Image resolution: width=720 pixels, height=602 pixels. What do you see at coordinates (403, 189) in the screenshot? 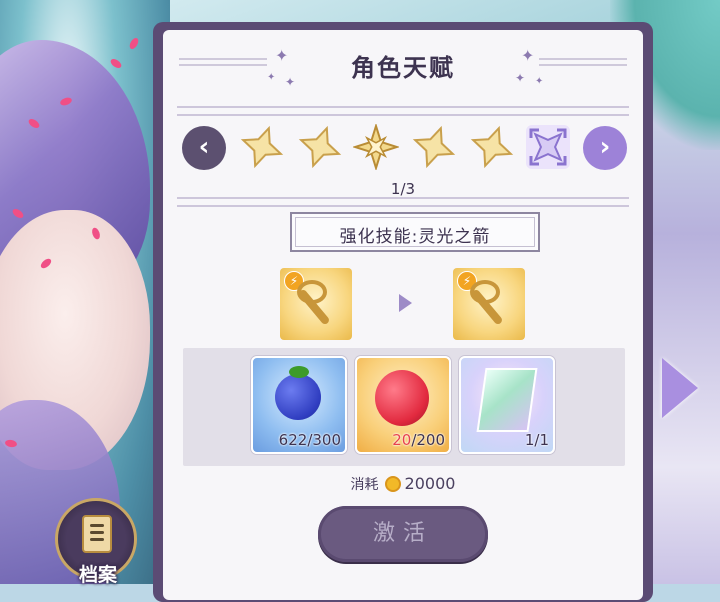
I see `talent-page-indicator: 1/3` at bounding box center [403, 189].